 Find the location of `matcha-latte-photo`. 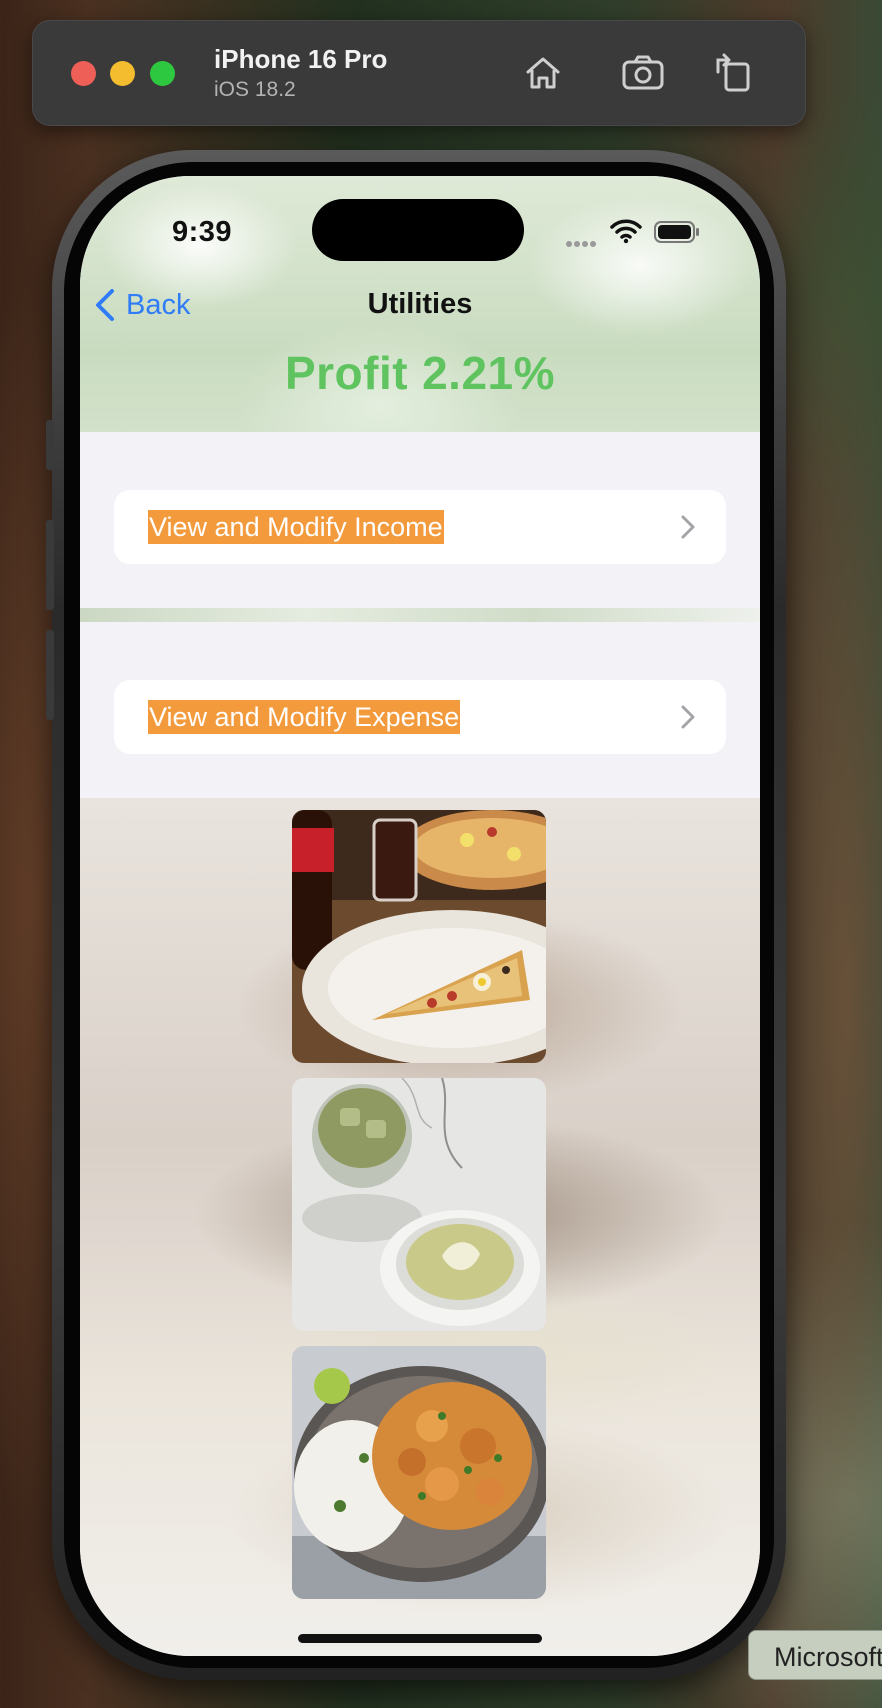

matcha-latte-photo is located at coordinates (419, 1204).